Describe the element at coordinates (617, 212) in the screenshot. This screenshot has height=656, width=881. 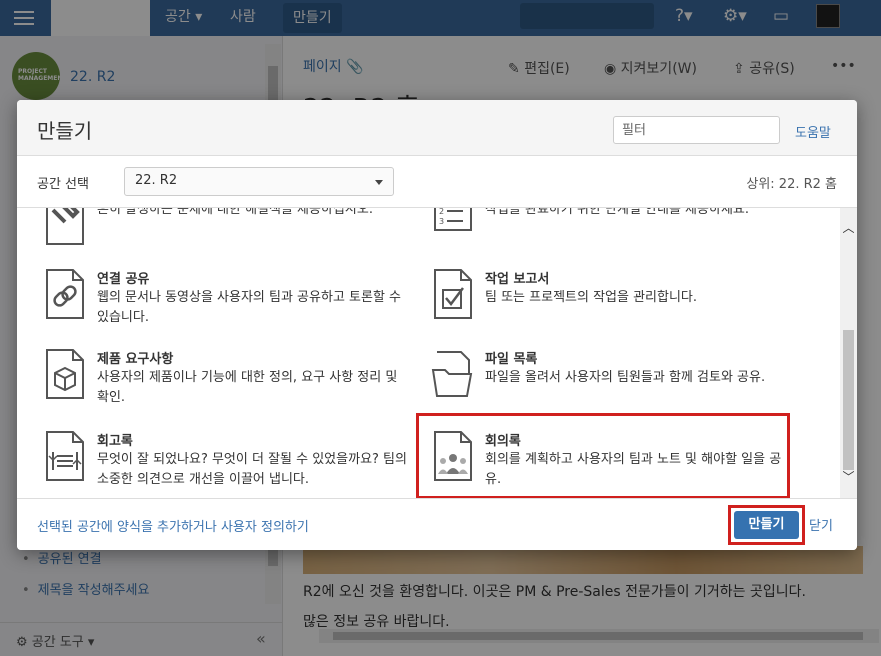
I see `template-description: 작업을 완료하기 위한 단계별 안내를 제공하세요.` at that location.